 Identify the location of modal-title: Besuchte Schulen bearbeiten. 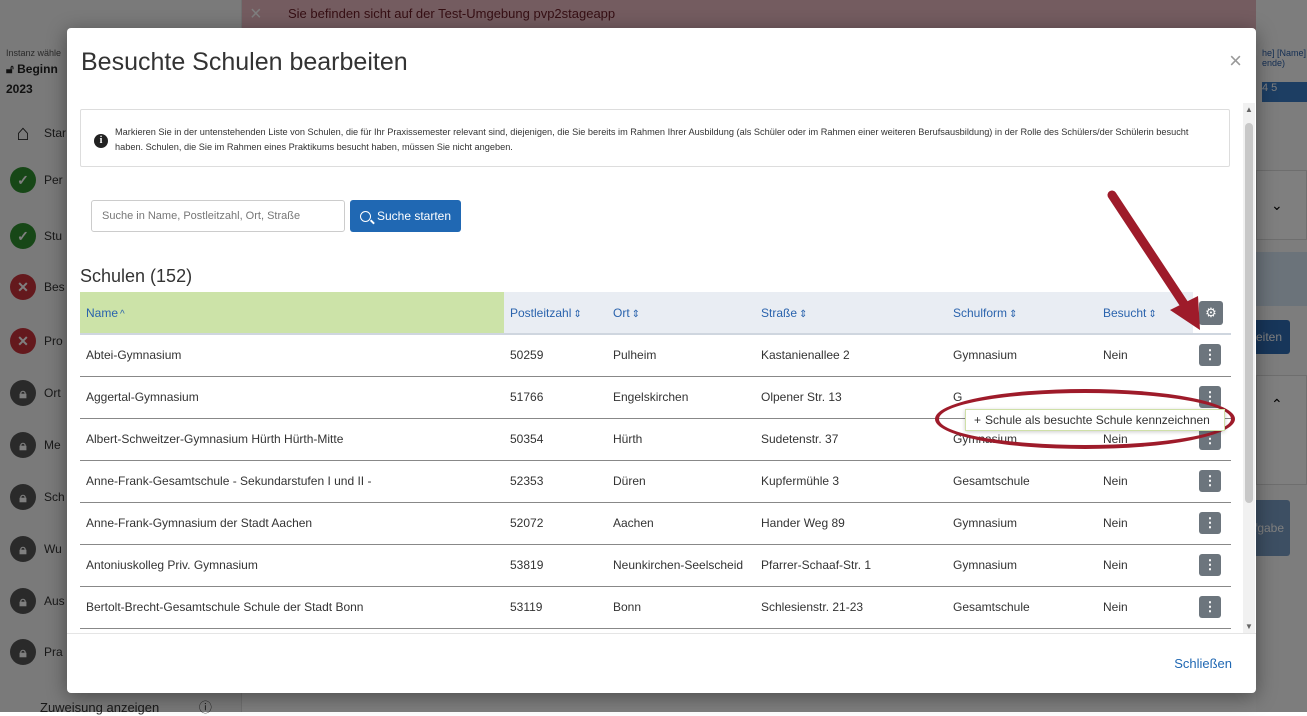
(244, 62).